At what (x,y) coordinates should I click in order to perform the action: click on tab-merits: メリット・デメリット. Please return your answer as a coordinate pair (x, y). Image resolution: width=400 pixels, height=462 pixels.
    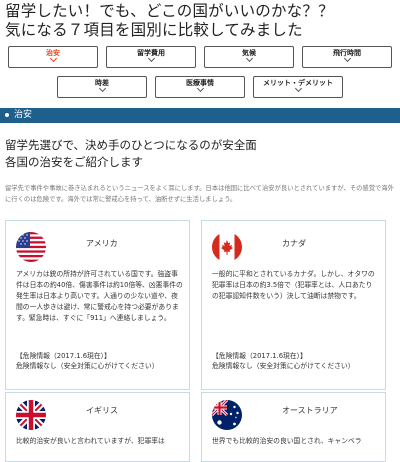
    Looking at the image, I should click on (298, 87).